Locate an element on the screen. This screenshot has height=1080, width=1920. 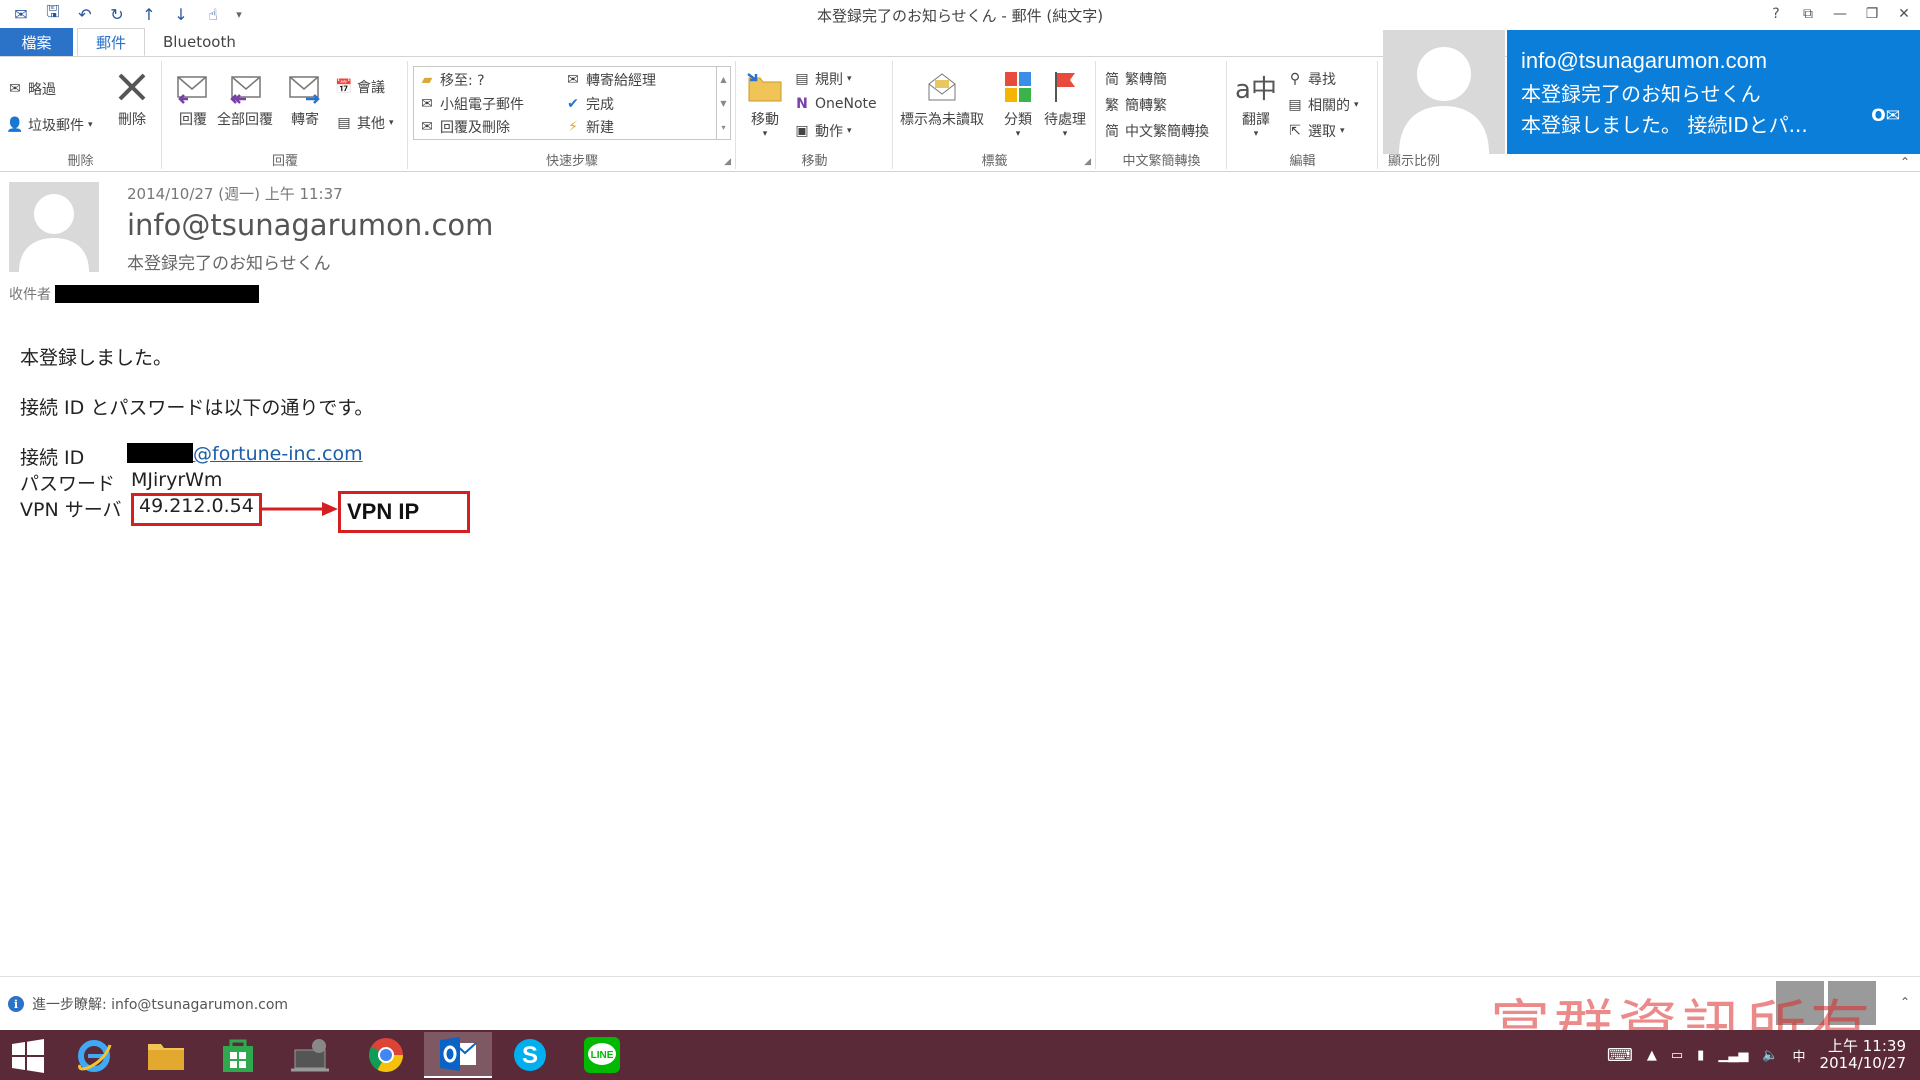
move-button: 移動 ▾ is located at coordinates (765, 103).